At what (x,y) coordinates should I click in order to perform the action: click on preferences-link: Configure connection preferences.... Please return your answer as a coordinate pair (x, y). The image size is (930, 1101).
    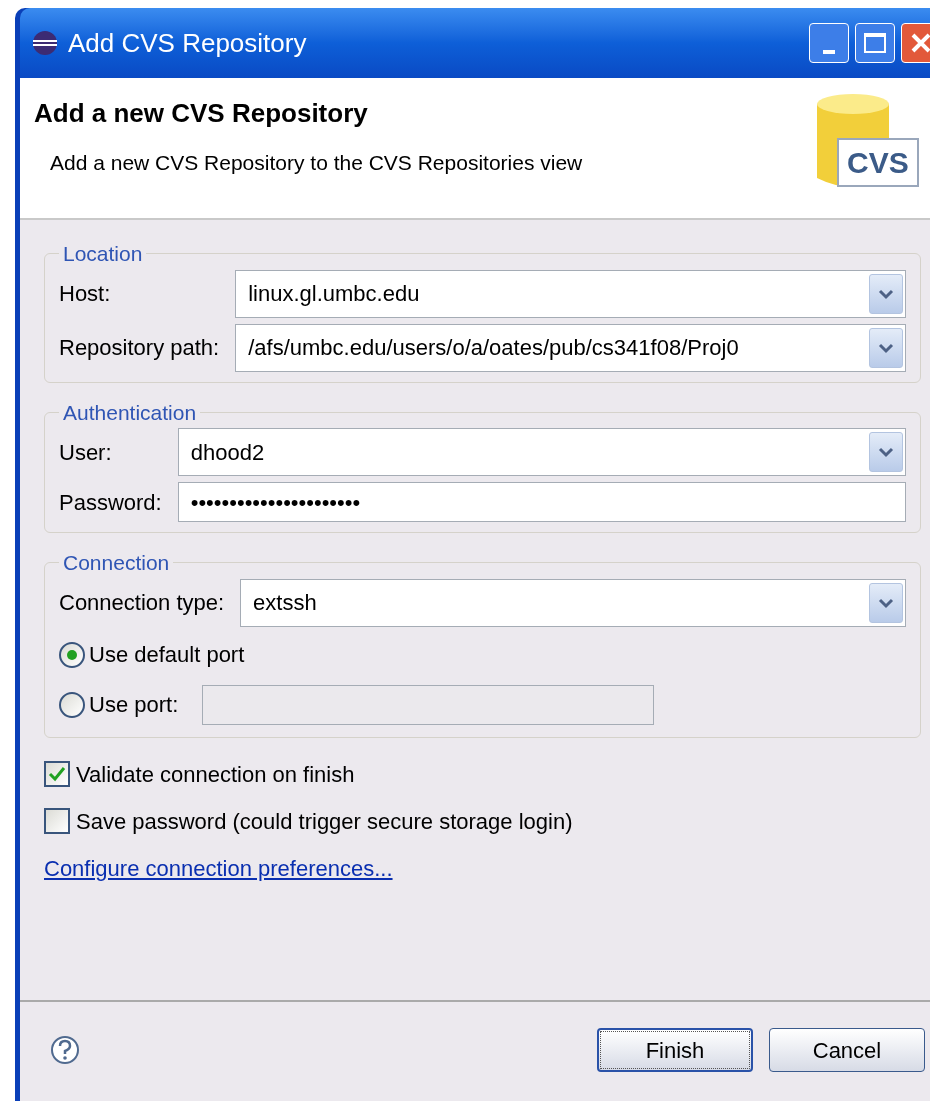
    Looking at the image, I should click on (218, 868).